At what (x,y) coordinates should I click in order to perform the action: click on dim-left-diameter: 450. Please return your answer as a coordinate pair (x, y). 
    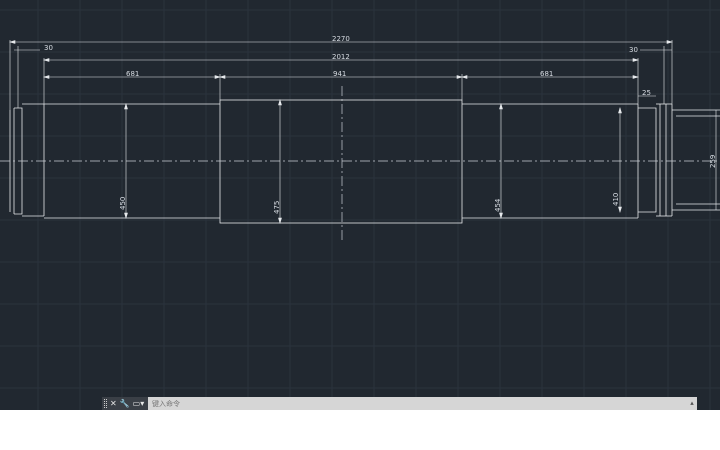
    Looking at the image, I should click on (123, 203).